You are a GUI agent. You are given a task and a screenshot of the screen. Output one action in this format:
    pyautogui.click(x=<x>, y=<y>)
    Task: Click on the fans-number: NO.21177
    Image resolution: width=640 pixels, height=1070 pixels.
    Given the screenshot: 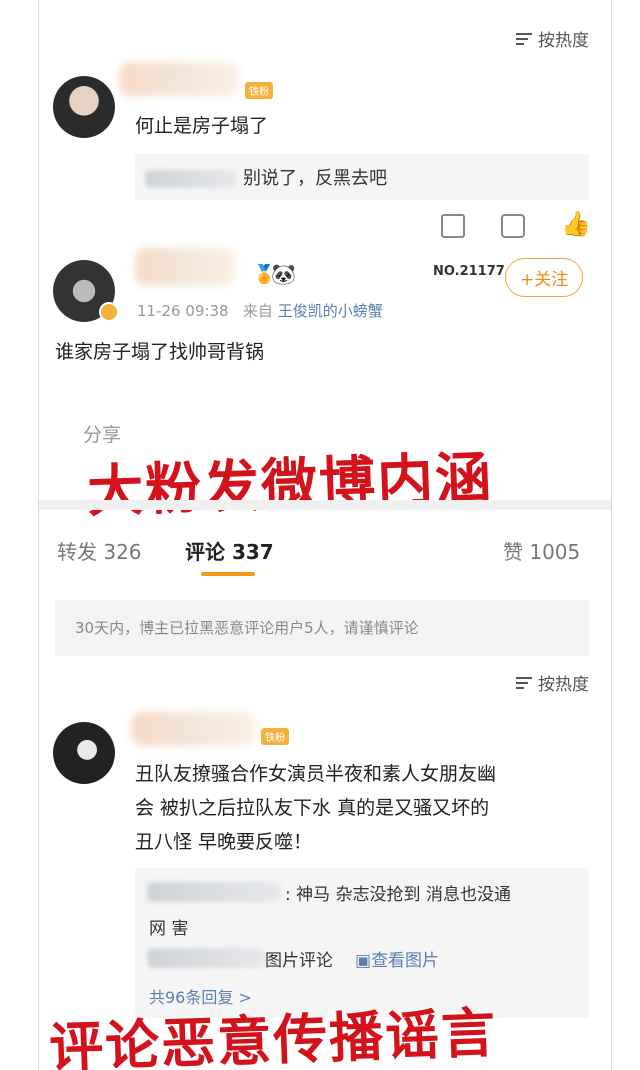 What is the action you would take?
    pyautogui.click(x=469, y=271)
    